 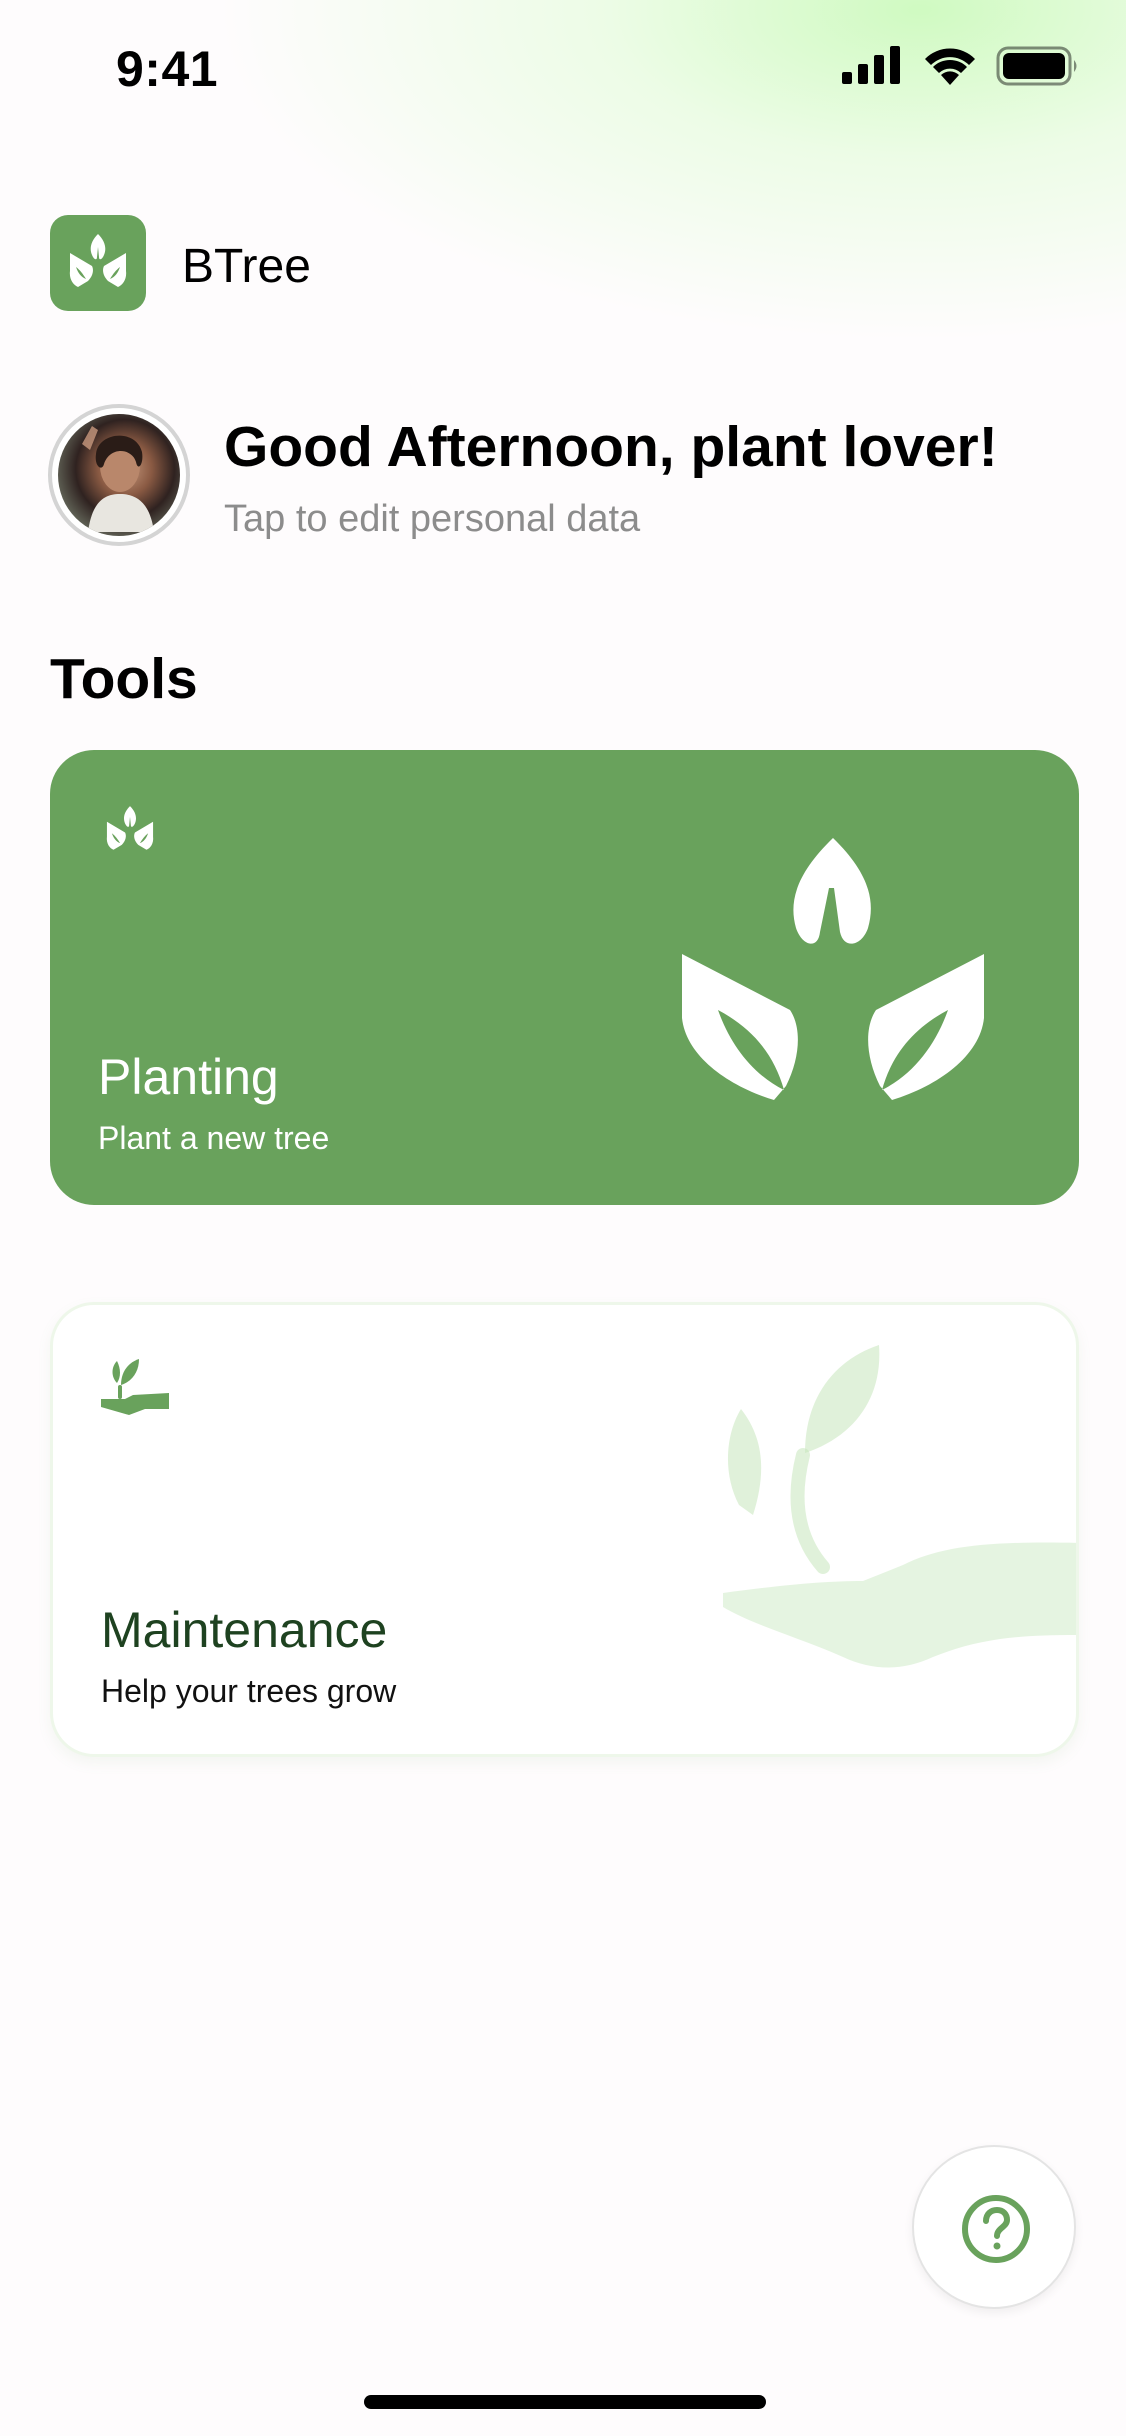 I want to click on status-time: 9:41, so click(x=167, y=69).